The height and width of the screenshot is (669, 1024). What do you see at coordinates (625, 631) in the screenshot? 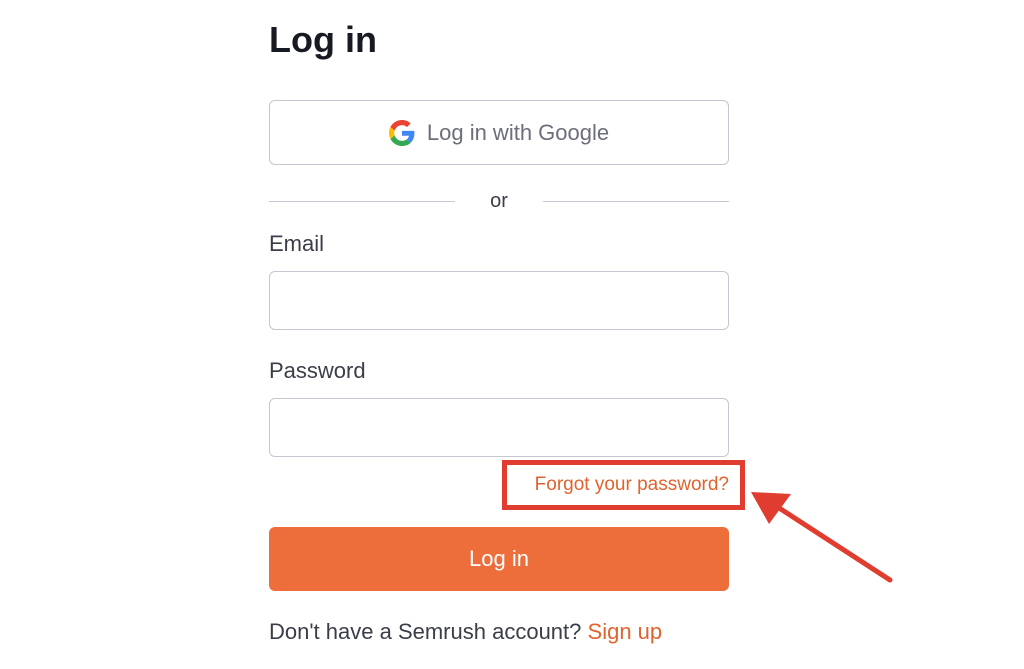
I see `signup-link: Sign up` at bounding box center [625, 631].